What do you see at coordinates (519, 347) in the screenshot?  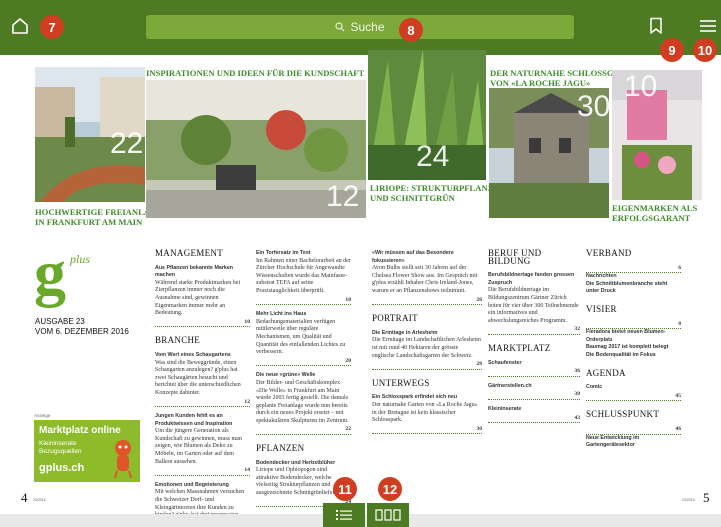 I see `section-heading: Marktplatz` at bounding box center [519, 347].